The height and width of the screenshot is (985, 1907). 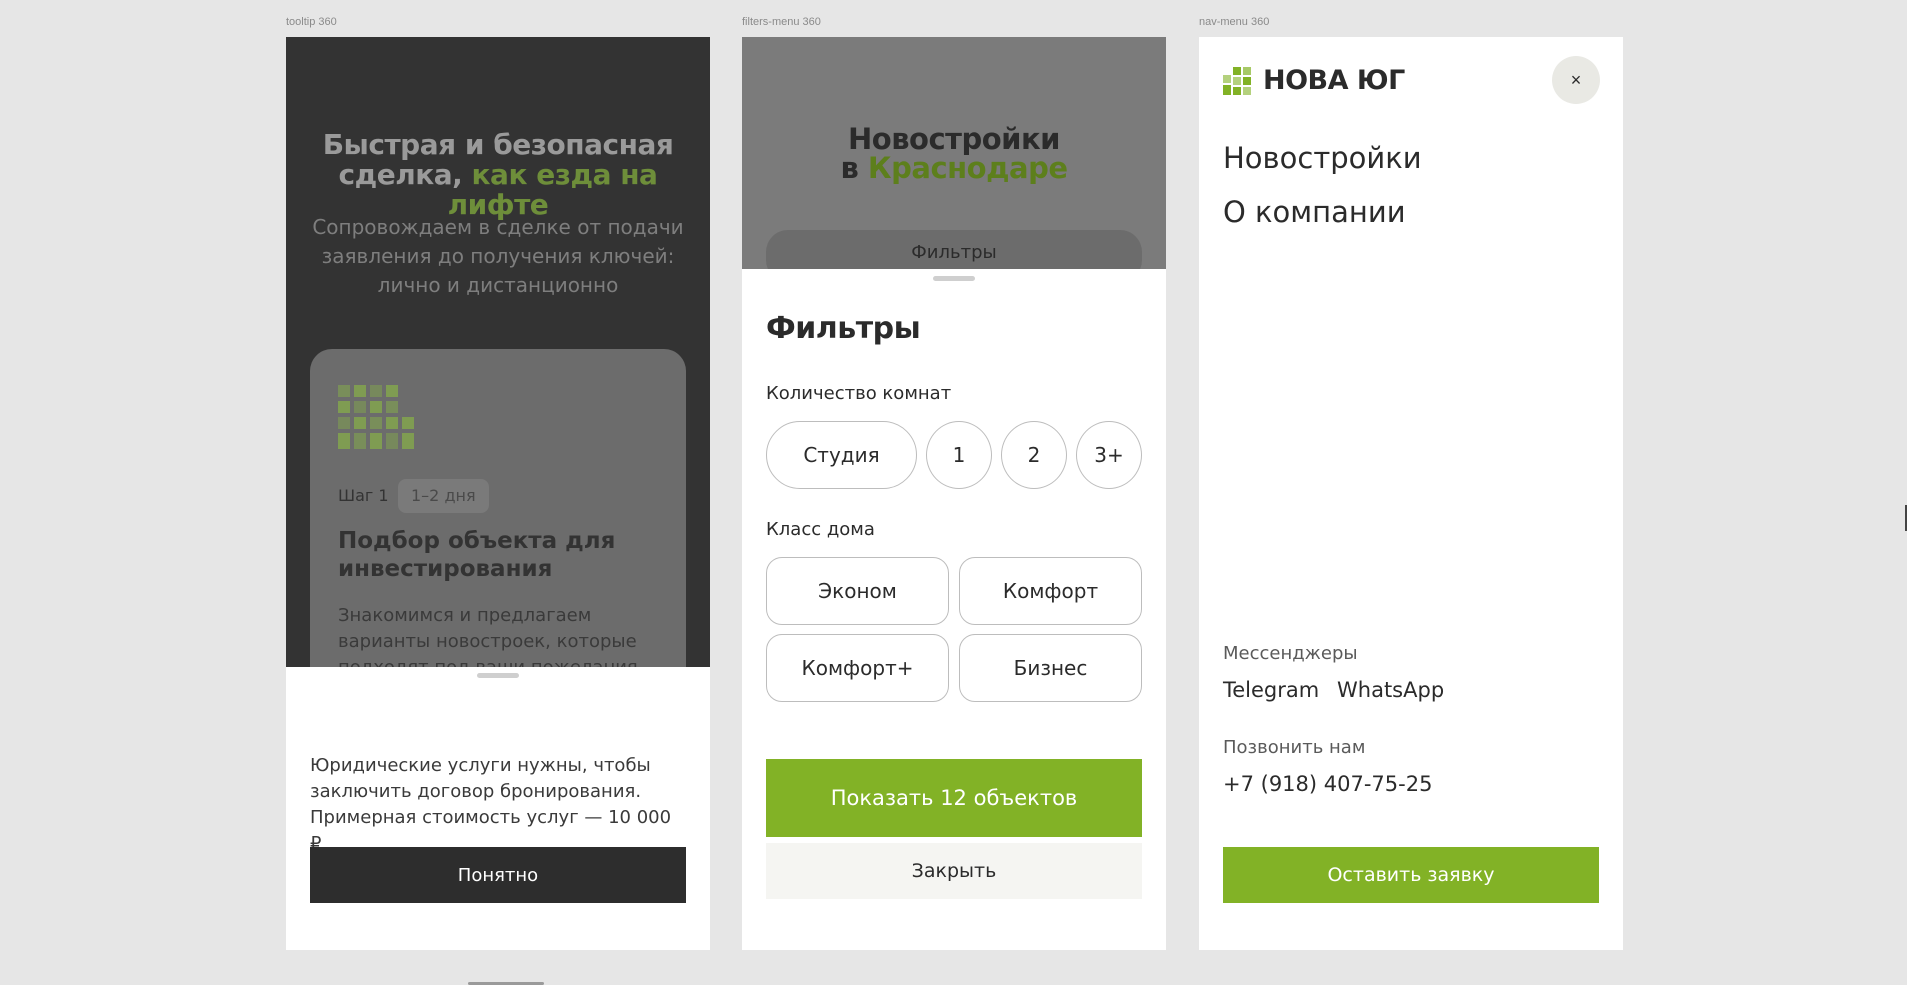 What do you see at coordinates (781, 22) in the screenshot?
I see `frame-label-filters: filters-menu 360` at bounding box center [781, 22].